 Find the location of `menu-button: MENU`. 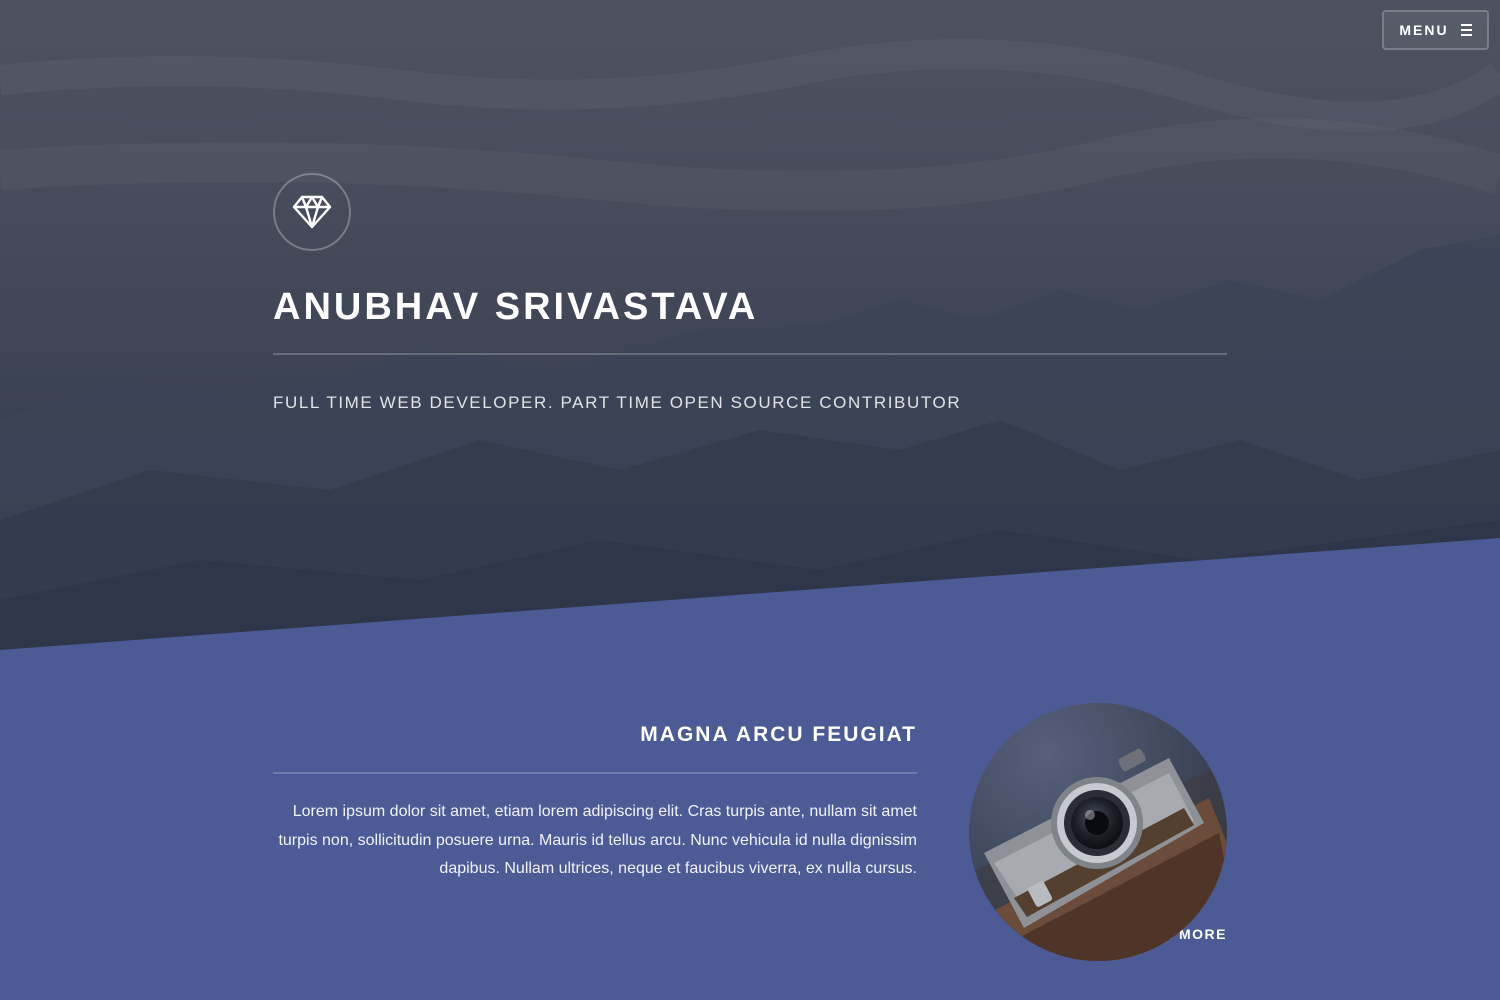

menu-button: MENU is located at coordinates (1435, 30).